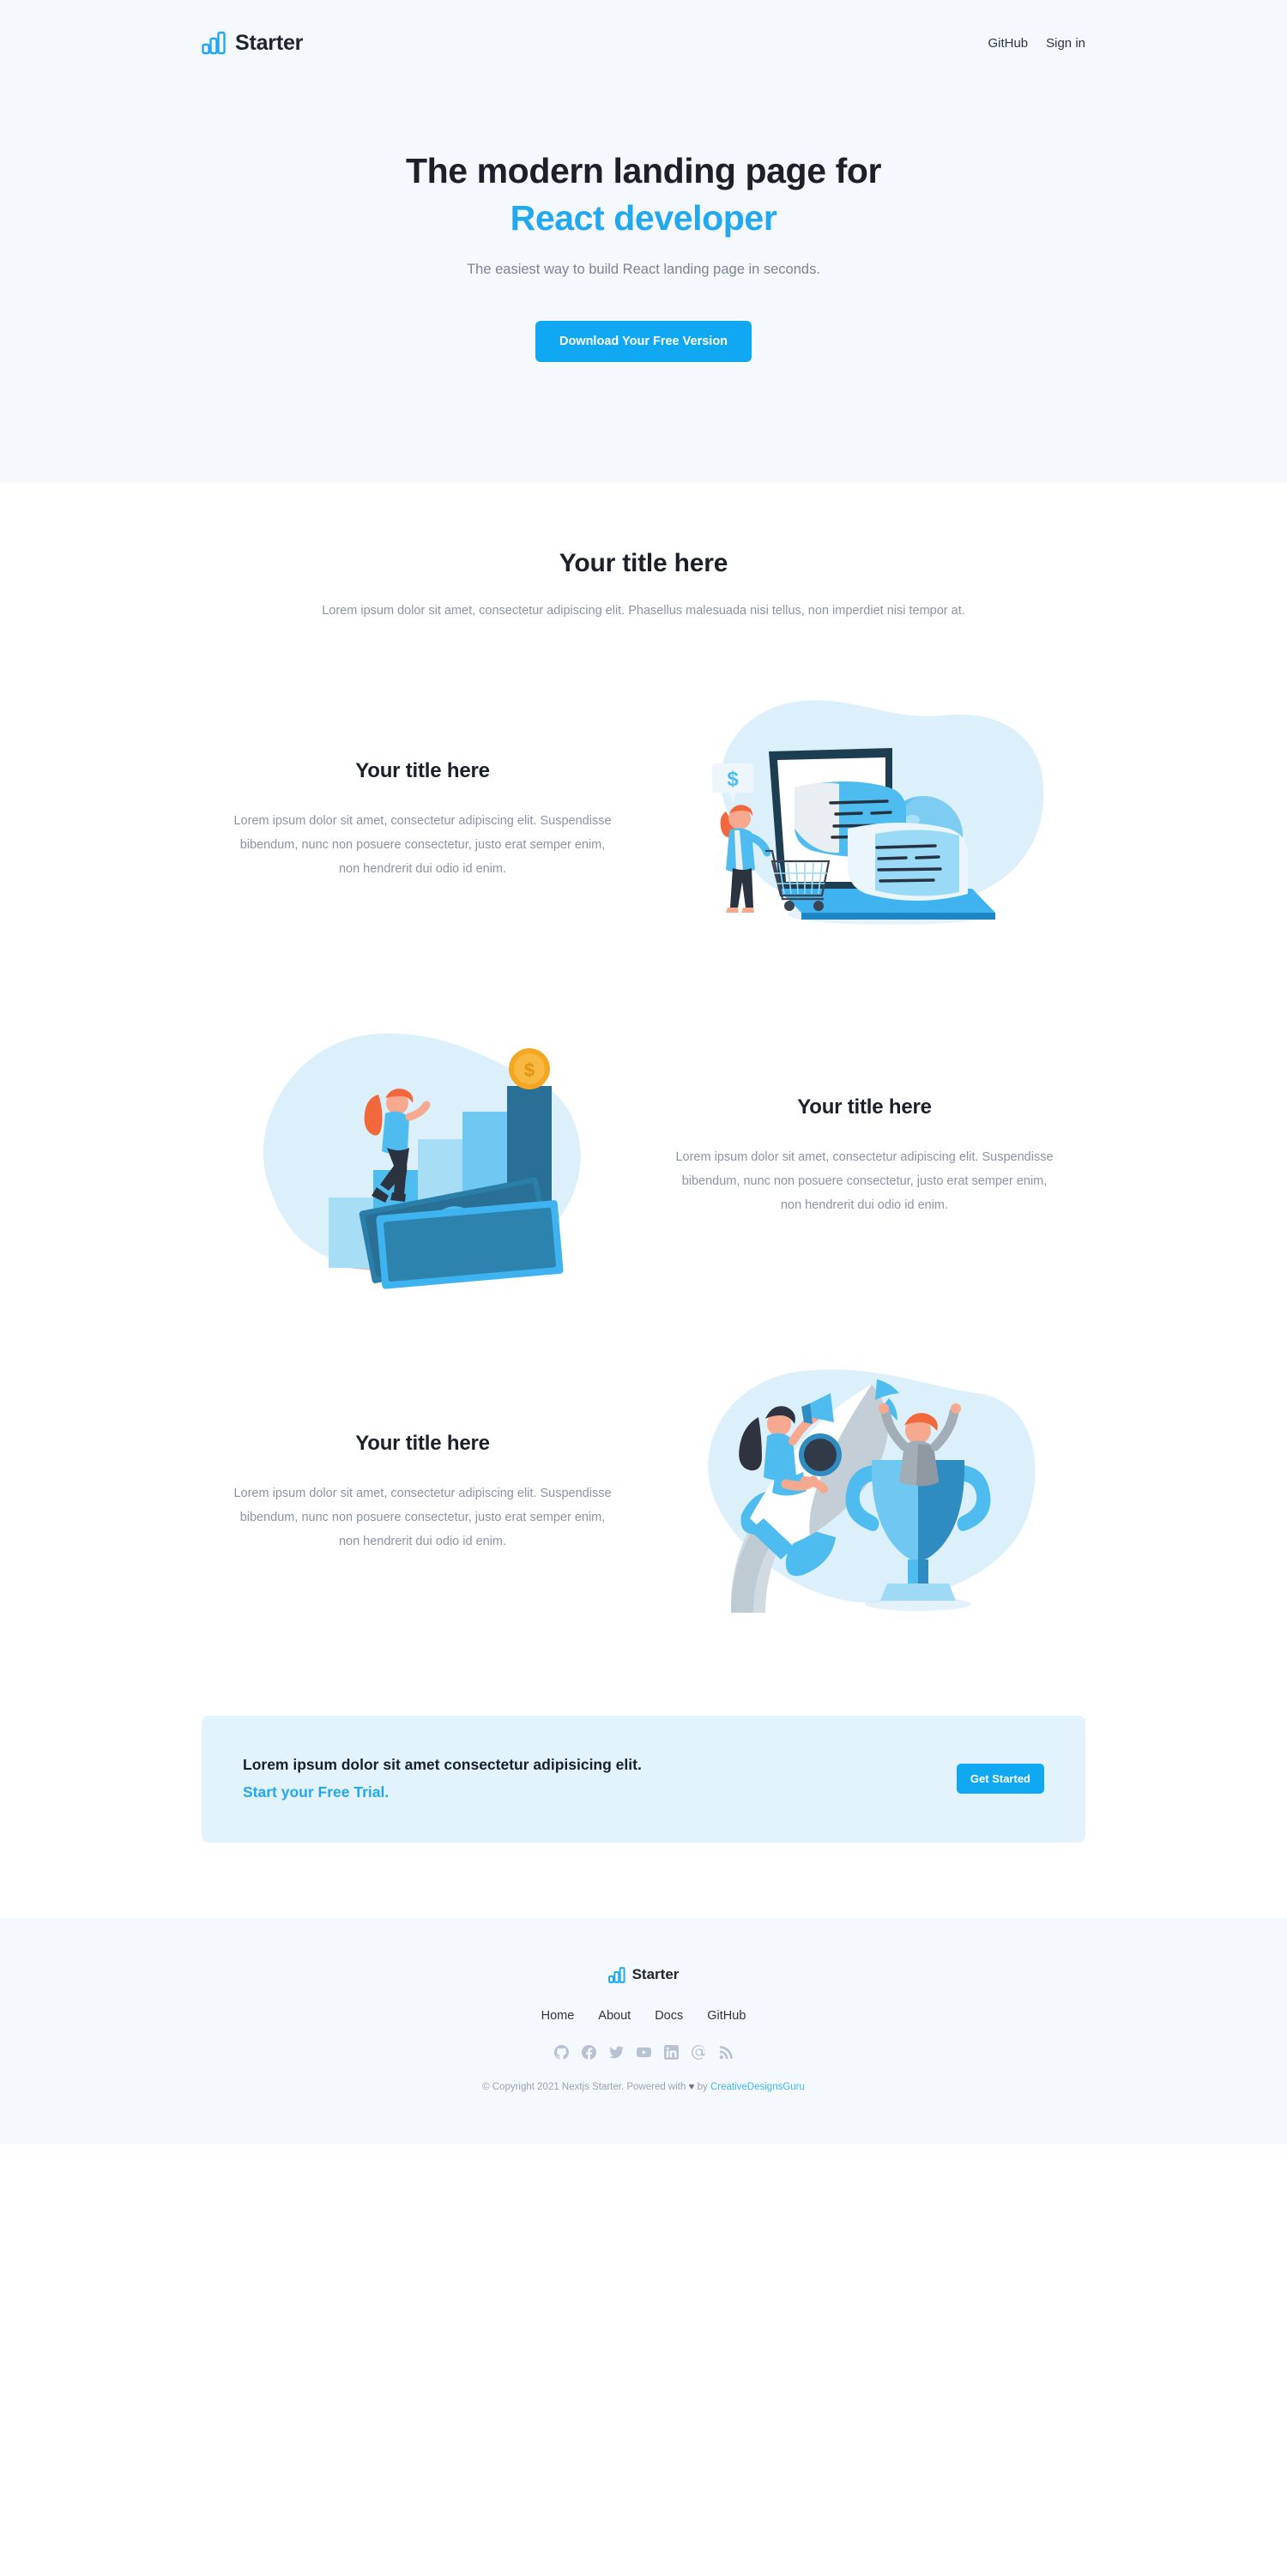 Image resolution: width=1287 pixels, height=2576 pixels. What do you see at coordinates (316, 1792) in the screenshot?
I see `cta-banner-line2: Start your Free Trial.` at bounding box center [316, 1792].